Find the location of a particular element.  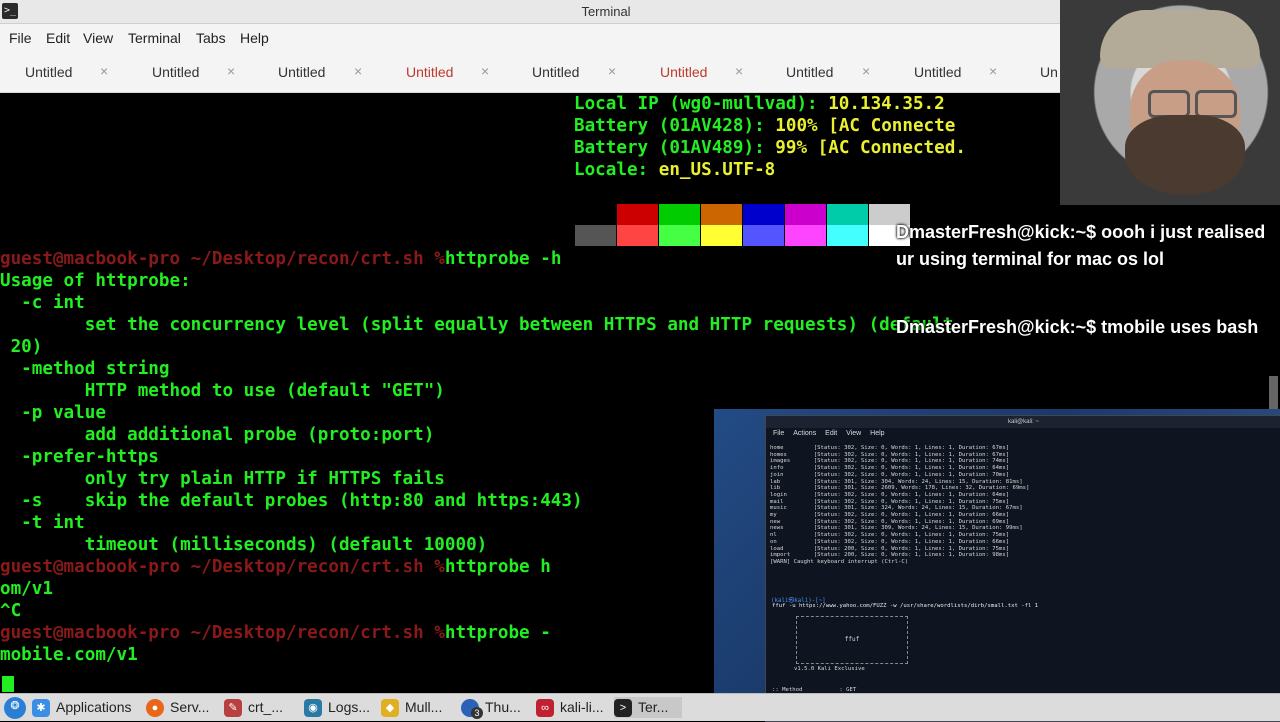

menu-tabs: Tabs is located at coordinates (211, 38).